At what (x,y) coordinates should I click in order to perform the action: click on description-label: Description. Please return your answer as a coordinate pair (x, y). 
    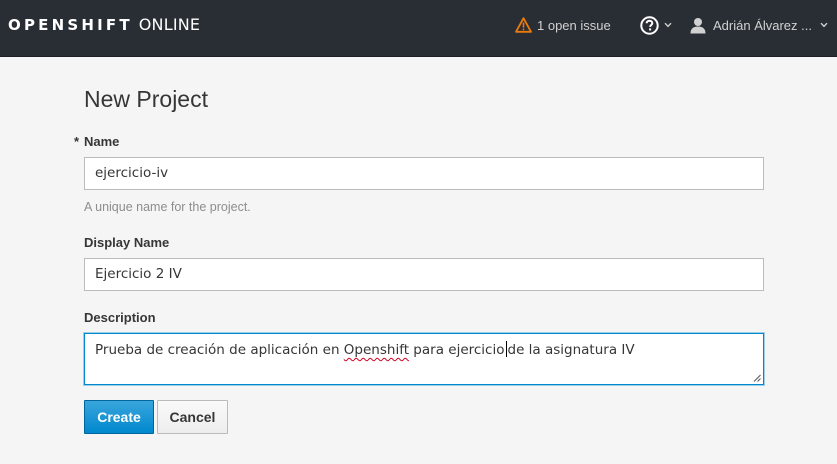
    Looking at the image, I should click on (120, 317).